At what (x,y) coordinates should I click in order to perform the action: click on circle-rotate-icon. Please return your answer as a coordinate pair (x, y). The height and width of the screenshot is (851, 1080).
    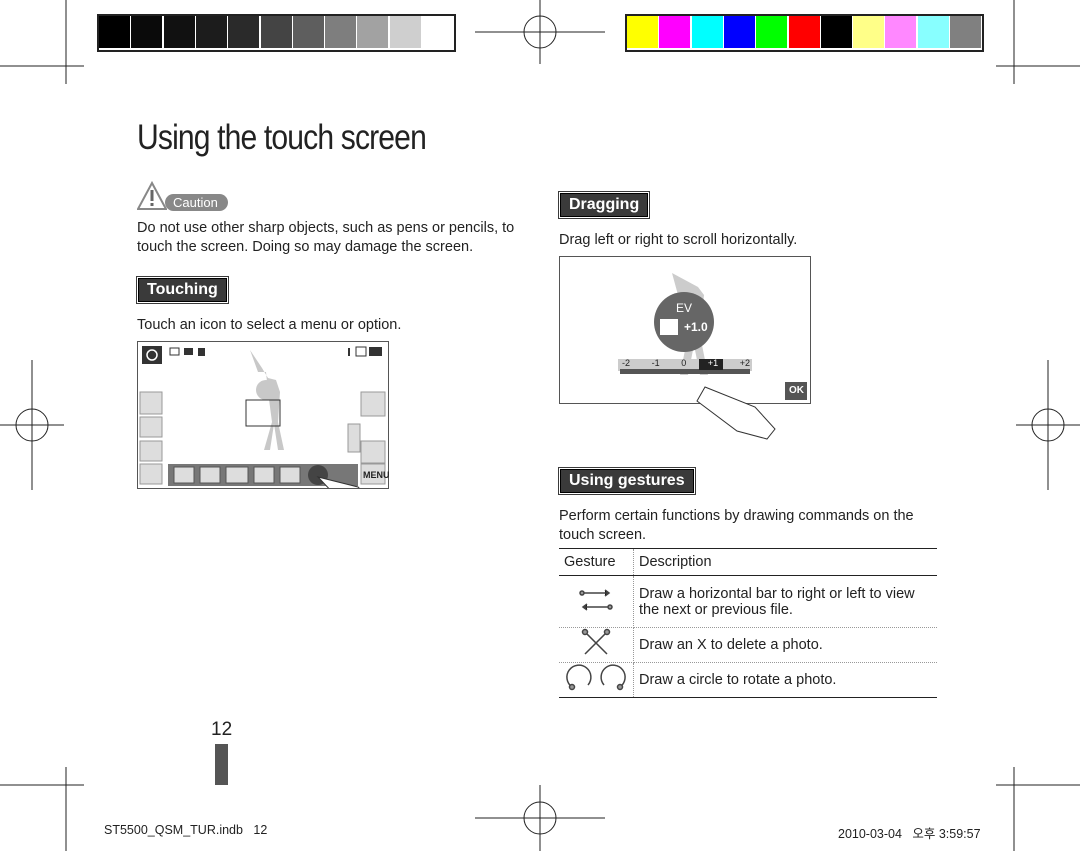
    Looking at the image, I should click on (596, 677).